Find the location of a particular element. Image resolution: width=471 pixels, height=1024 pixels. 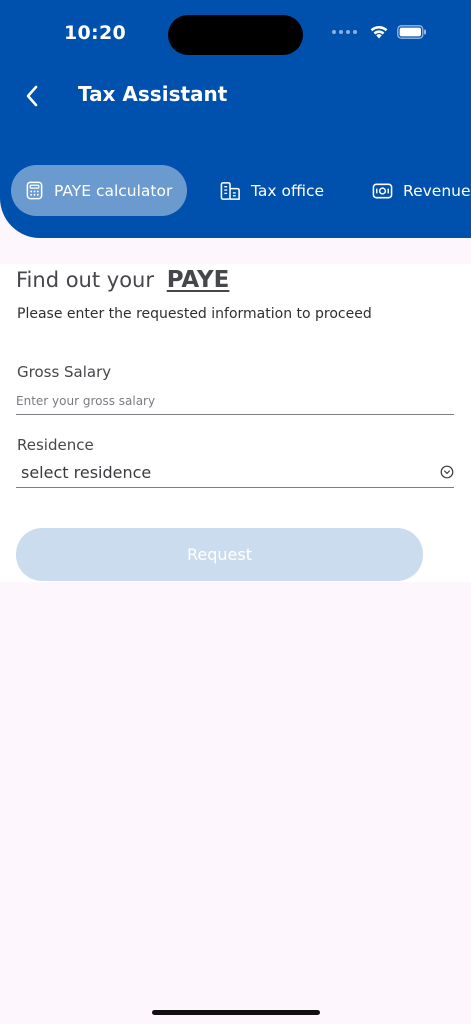

status-time: 10:20 is located at coordinates (95, 33).